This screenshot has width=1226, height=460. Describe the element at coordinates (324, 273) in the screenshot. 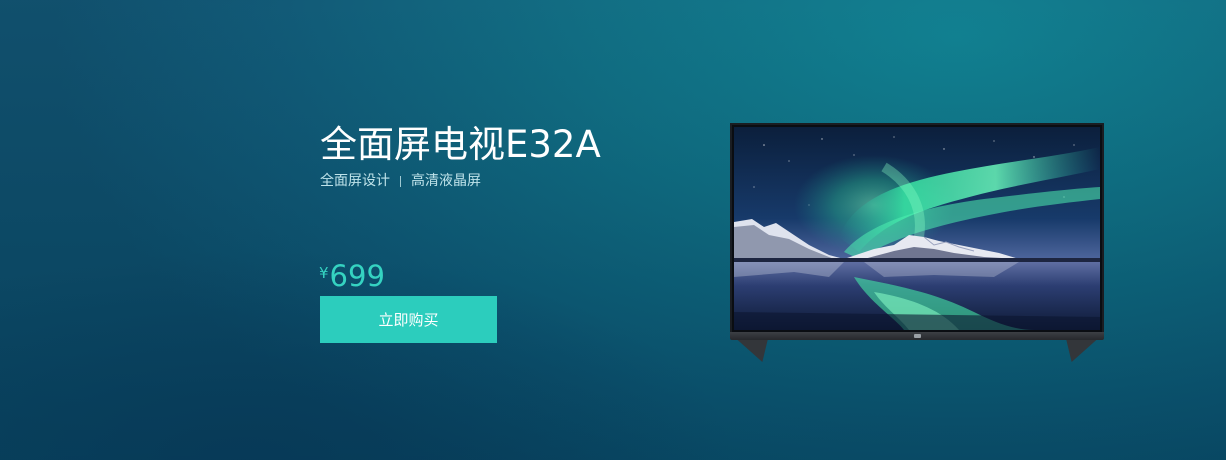

I see `price-currency: ¥` at that location.